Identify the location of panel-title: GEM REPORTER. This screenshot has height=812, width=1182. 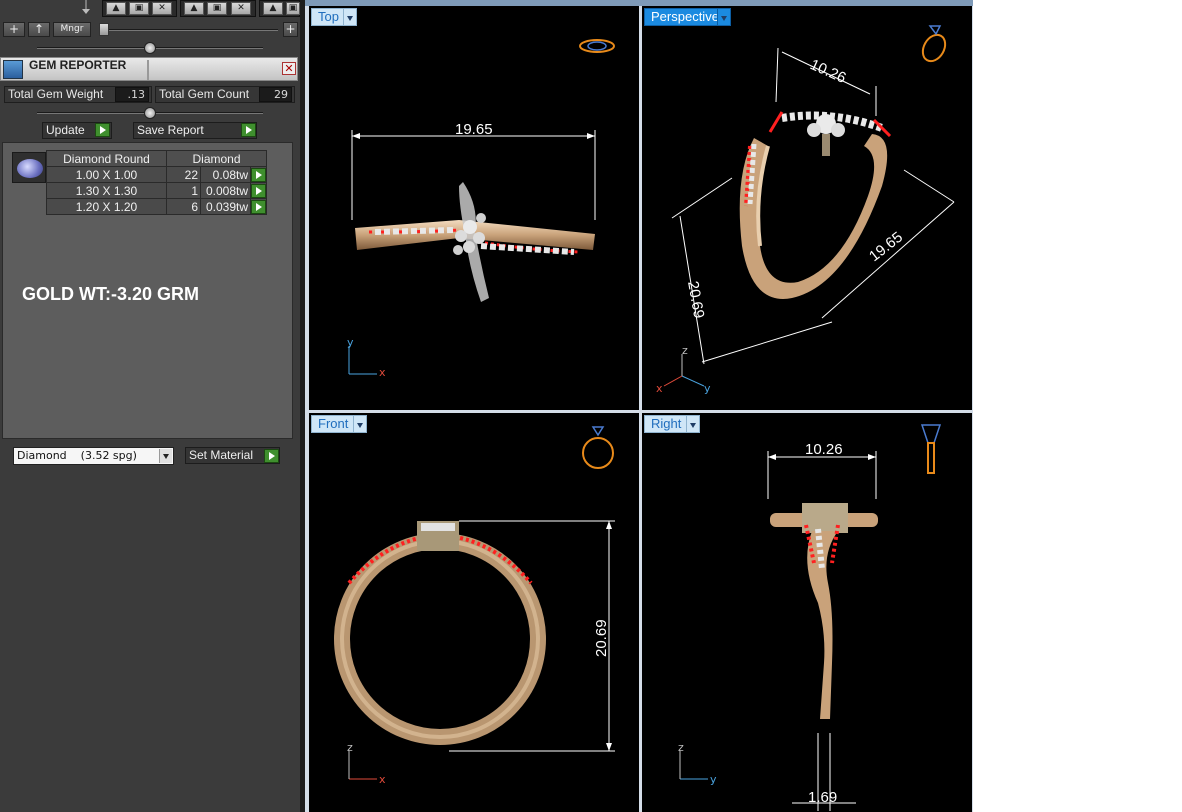
(78, 65).